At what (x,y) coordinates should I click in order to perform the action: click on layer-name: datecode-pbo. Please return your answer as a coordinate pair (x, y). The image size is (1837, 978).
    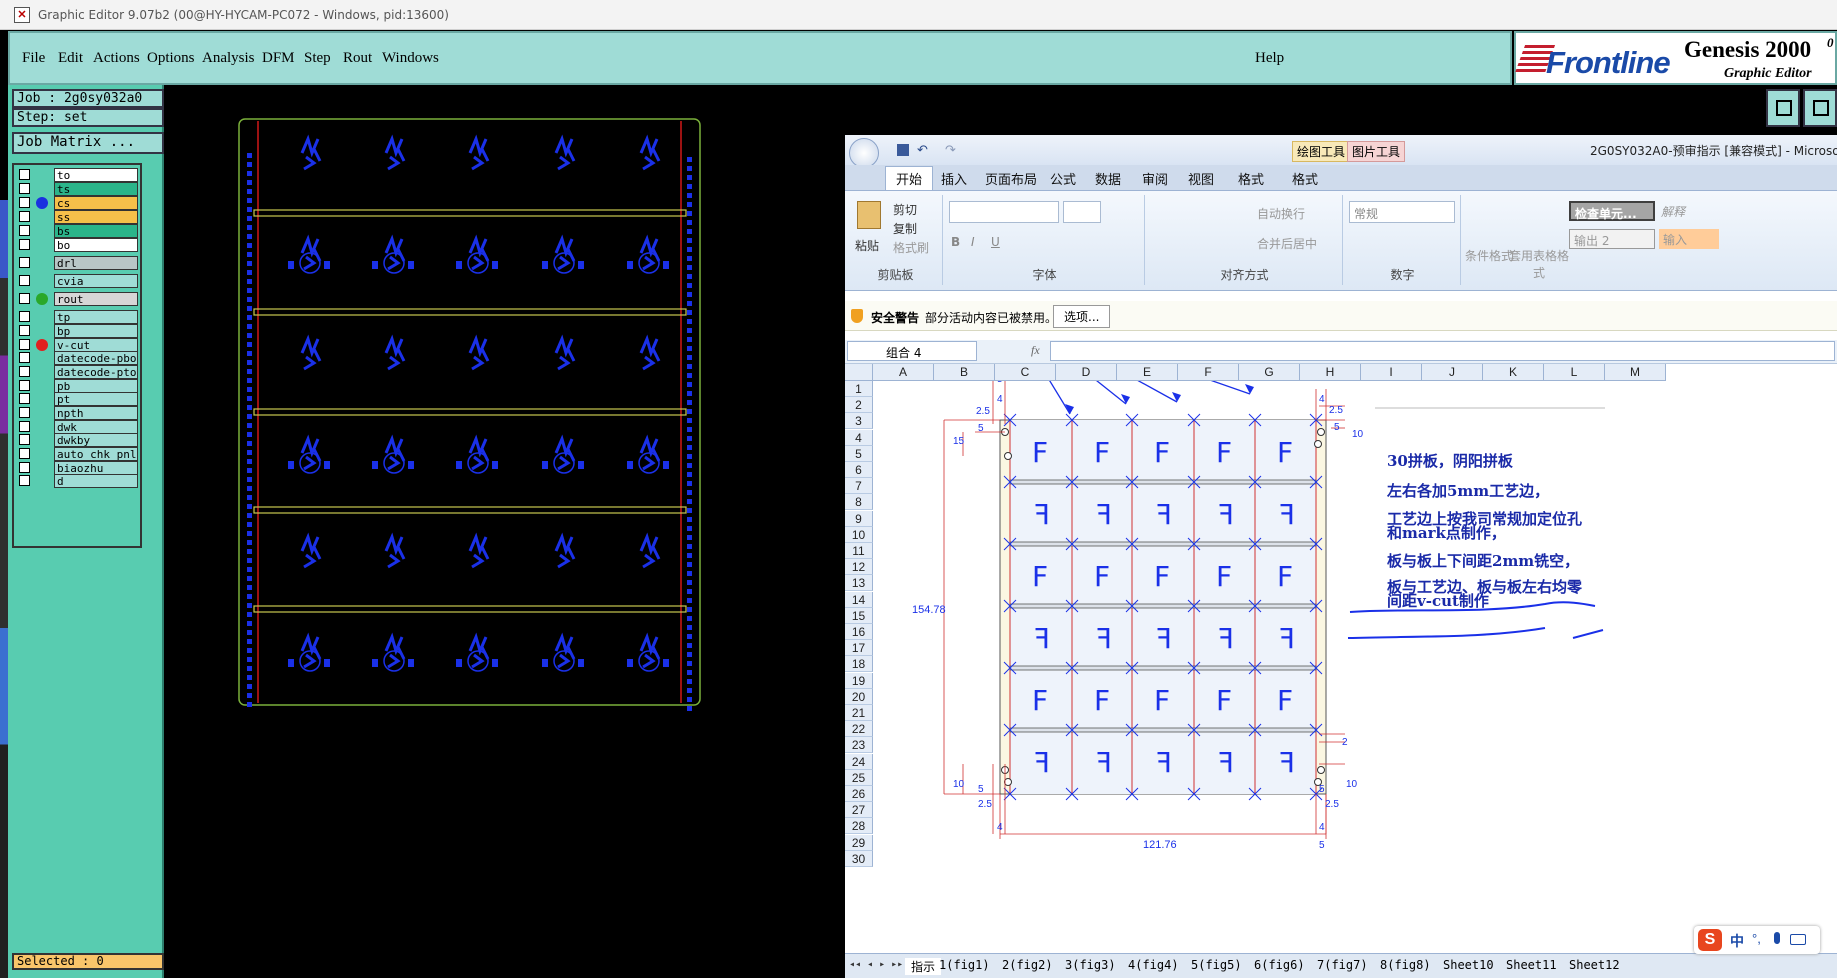
    Looking at the image, I should click on (96, 358).